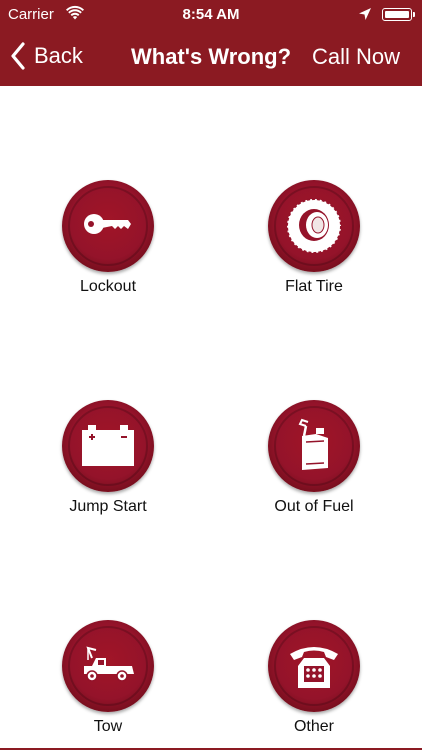  Describe the element at coordinates (108, 506) in the screenshot. I see `service-label: Jump Start` at that location.